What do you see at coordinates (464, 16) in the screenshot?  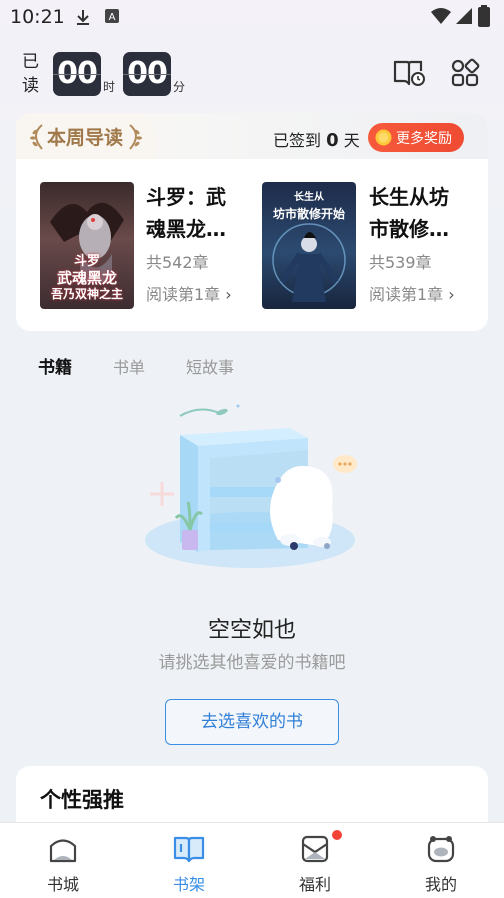 I see `signal-icon` at bounding box center [464, 16].